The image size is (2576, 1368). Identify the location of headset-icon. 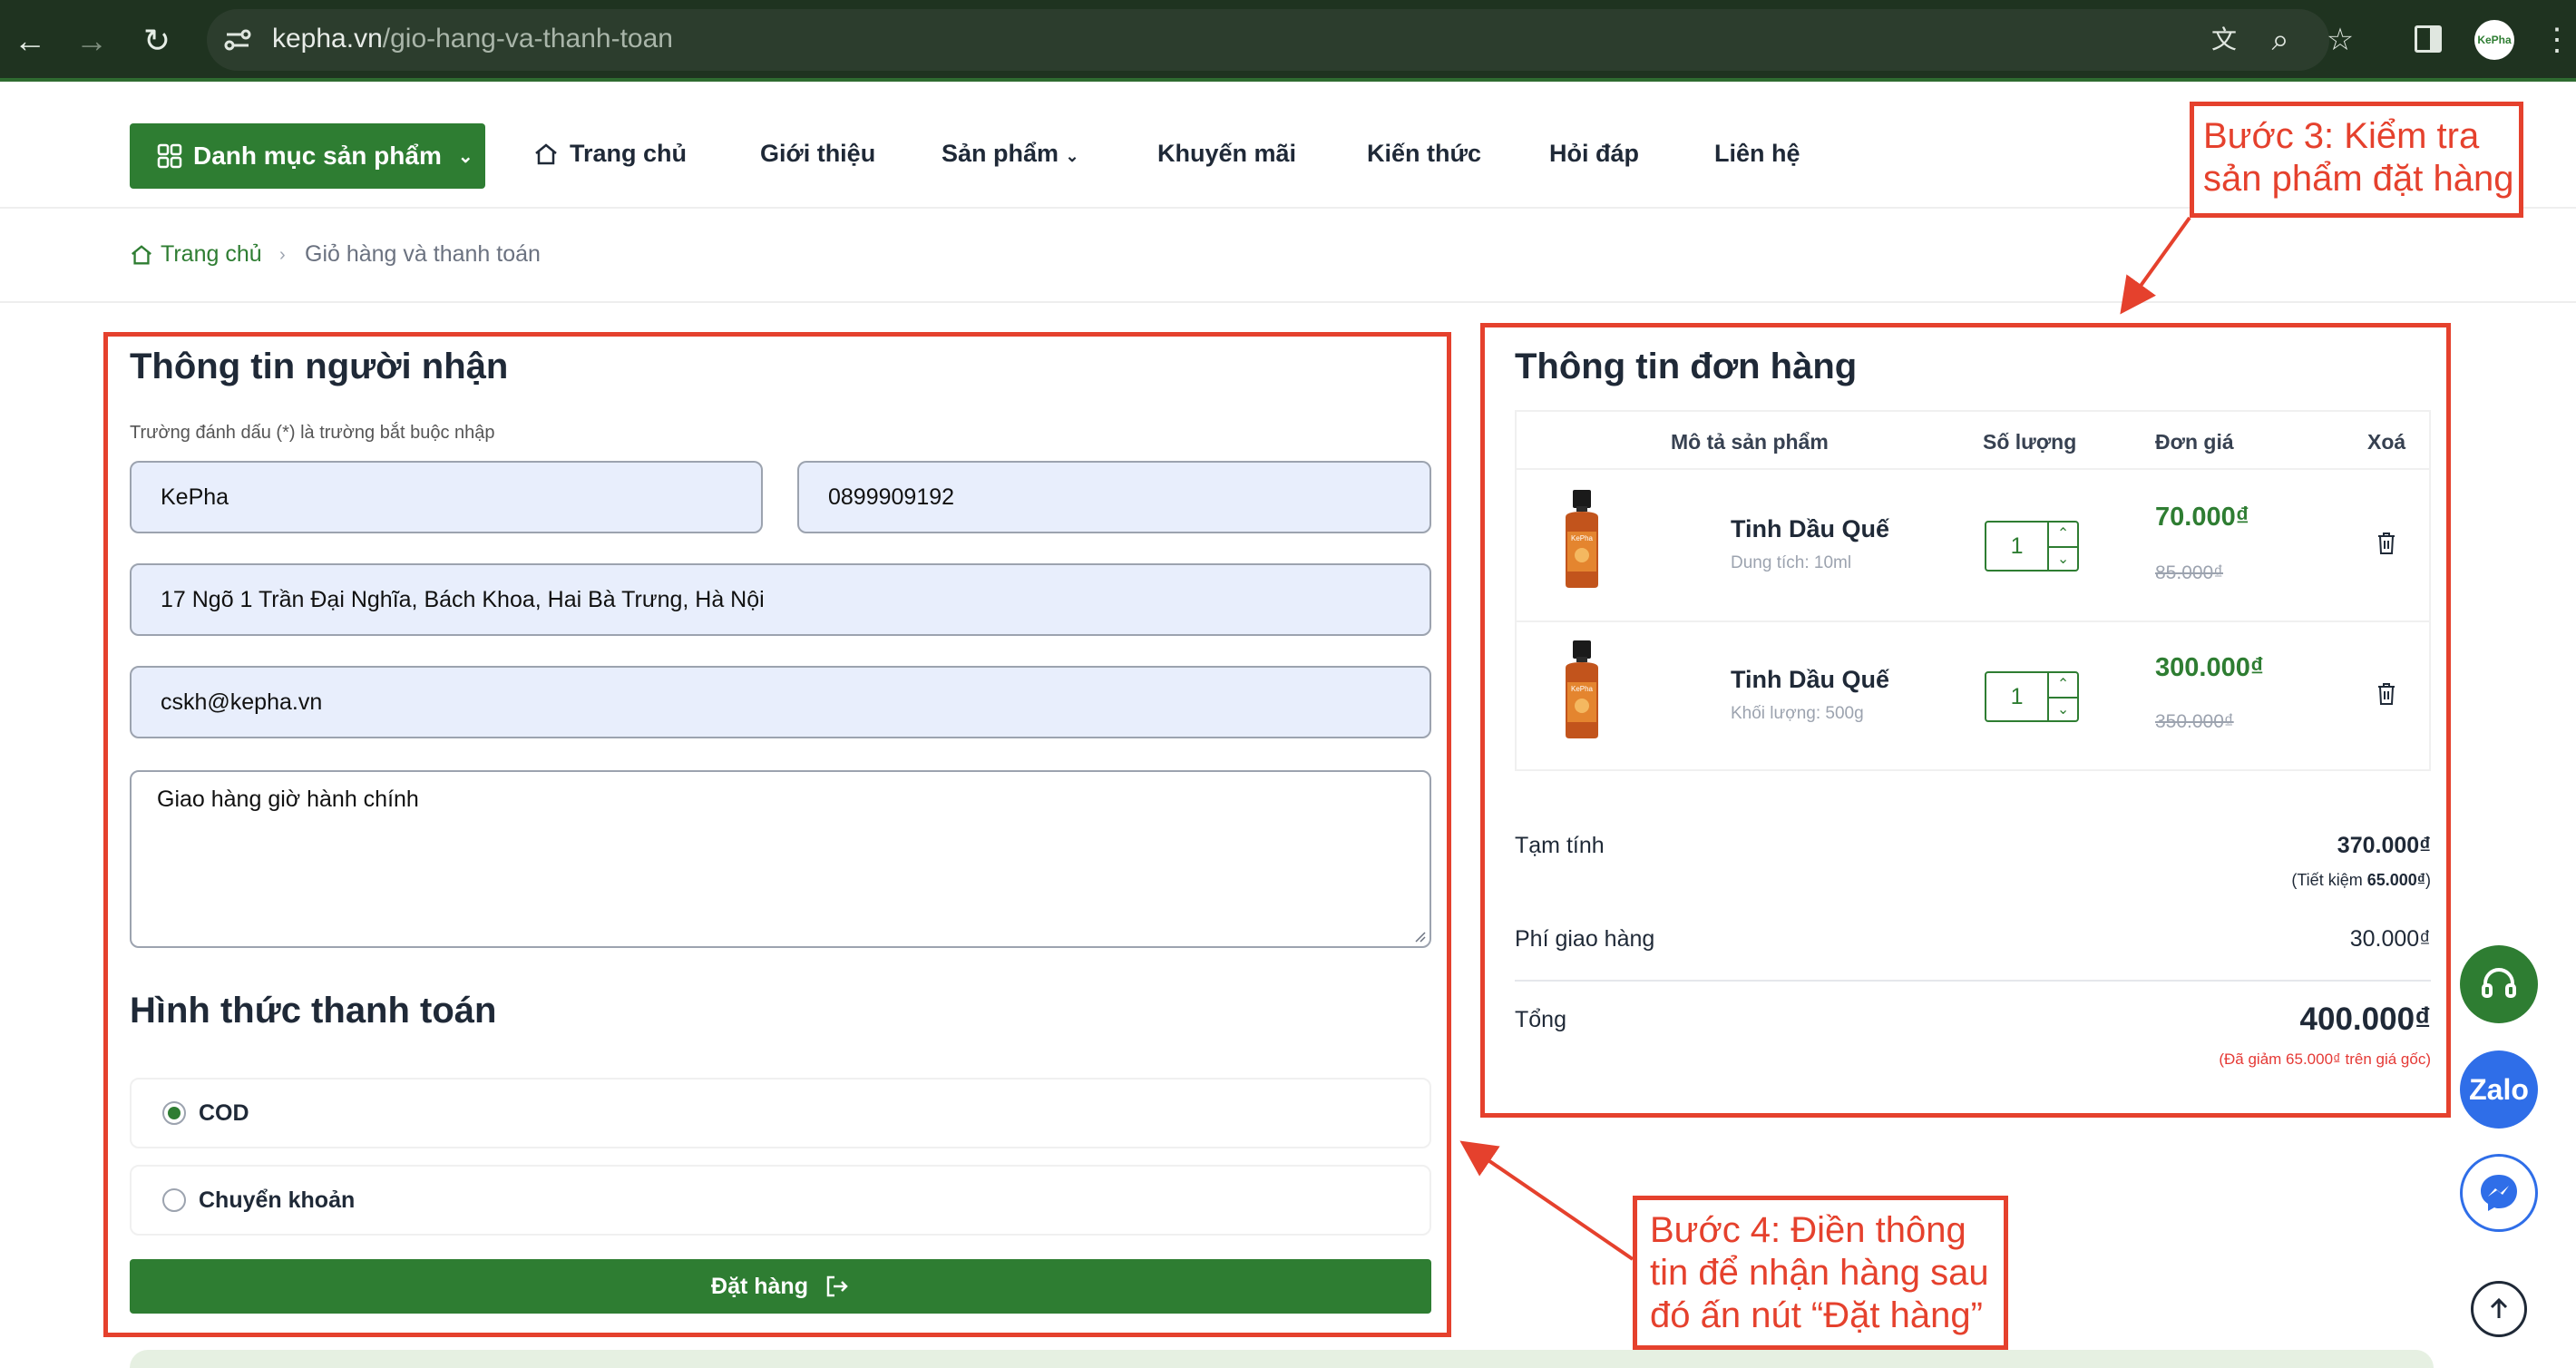
(2499, 983).